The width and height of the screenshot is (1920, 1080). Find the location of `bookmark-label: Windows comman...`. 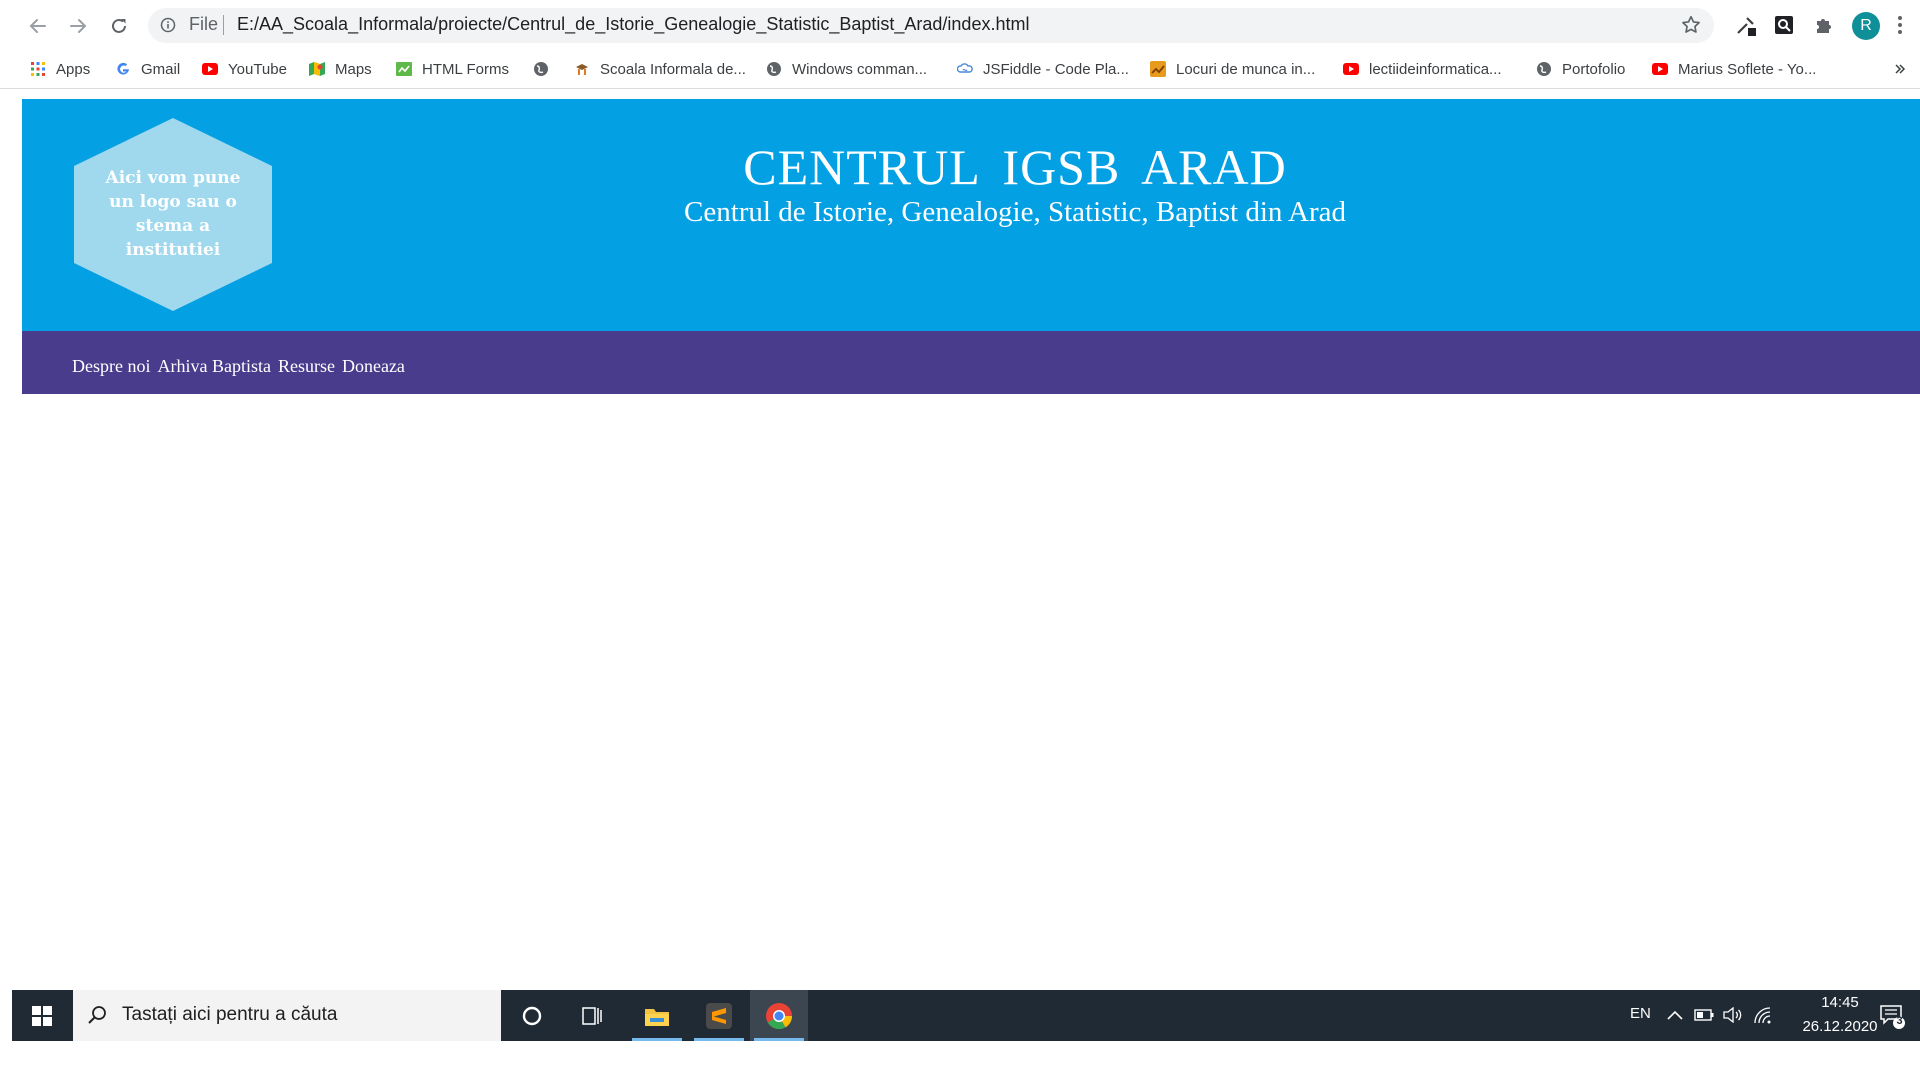

bookmark-label: Windows comman... is located at coordinates (860, 69).